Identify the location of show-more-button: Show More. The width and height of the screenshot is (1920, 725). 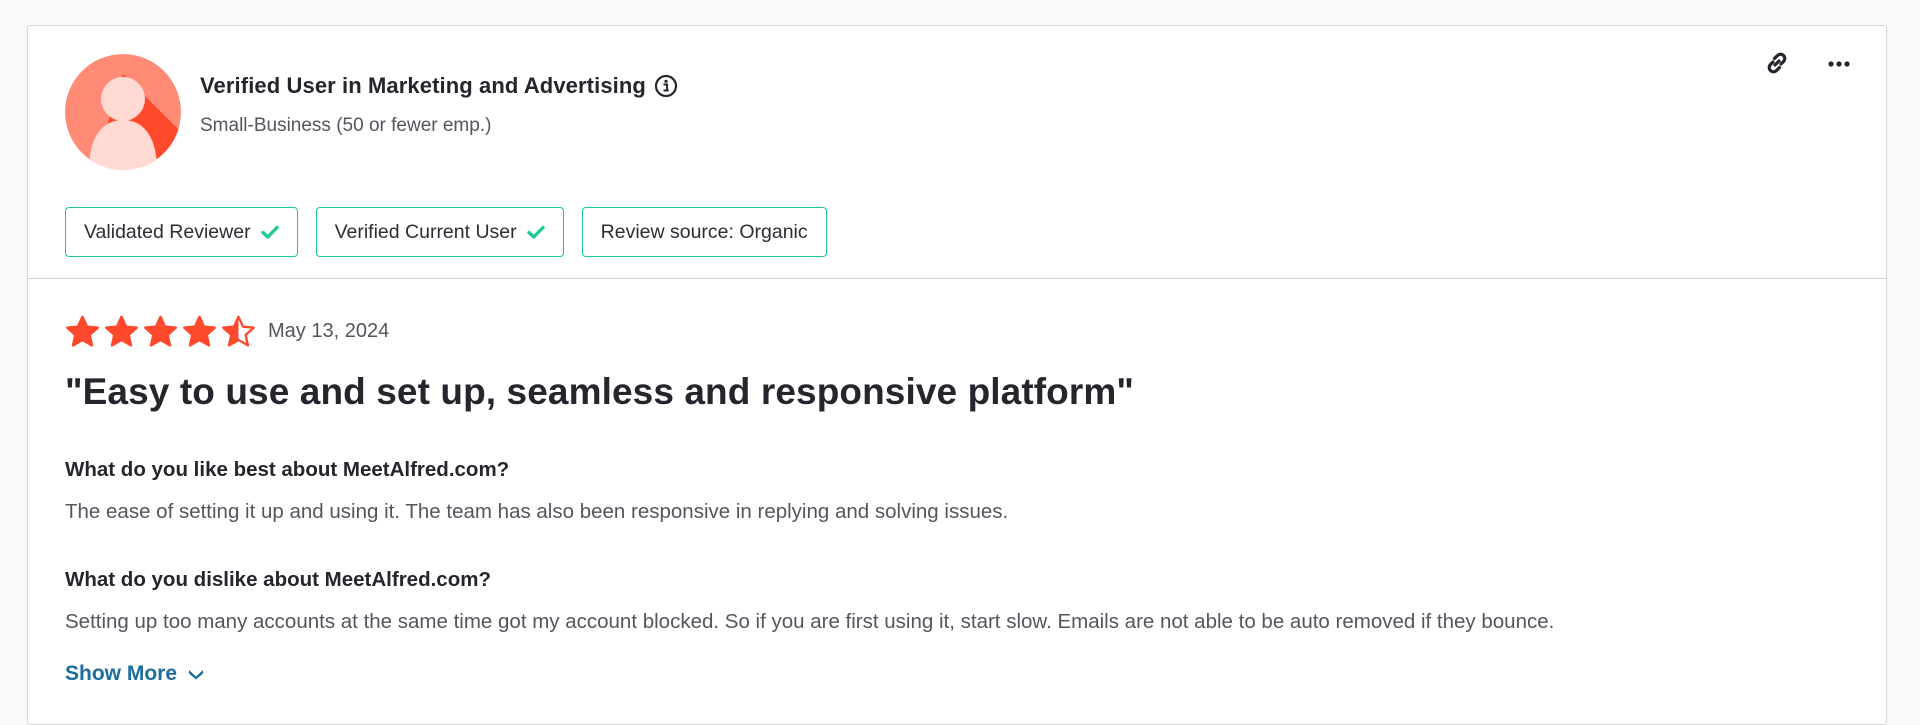
(135, 674).